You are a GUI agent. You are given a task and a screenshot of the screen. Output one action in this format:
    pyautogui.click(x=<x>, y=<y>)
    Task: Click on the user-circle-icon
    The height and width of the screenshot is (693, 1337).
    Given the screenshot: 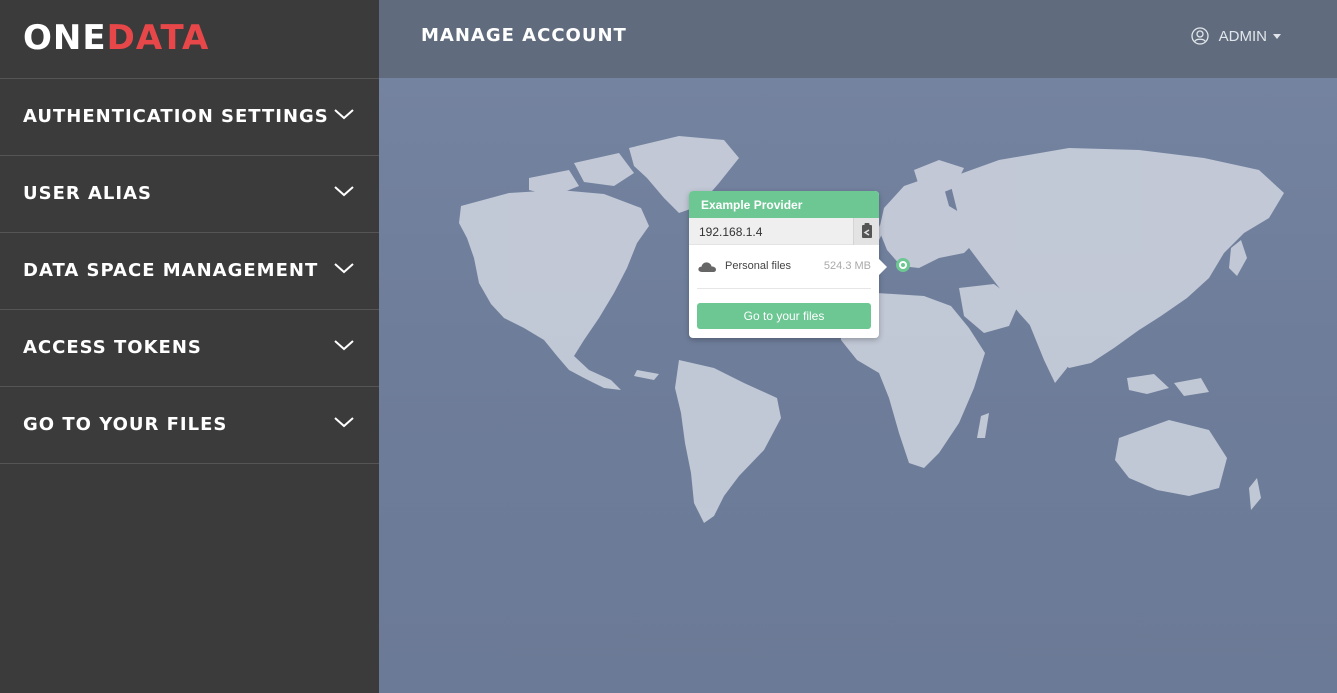 What is the action you would take?
    pyautogui.click(x=1200, y=36)
    